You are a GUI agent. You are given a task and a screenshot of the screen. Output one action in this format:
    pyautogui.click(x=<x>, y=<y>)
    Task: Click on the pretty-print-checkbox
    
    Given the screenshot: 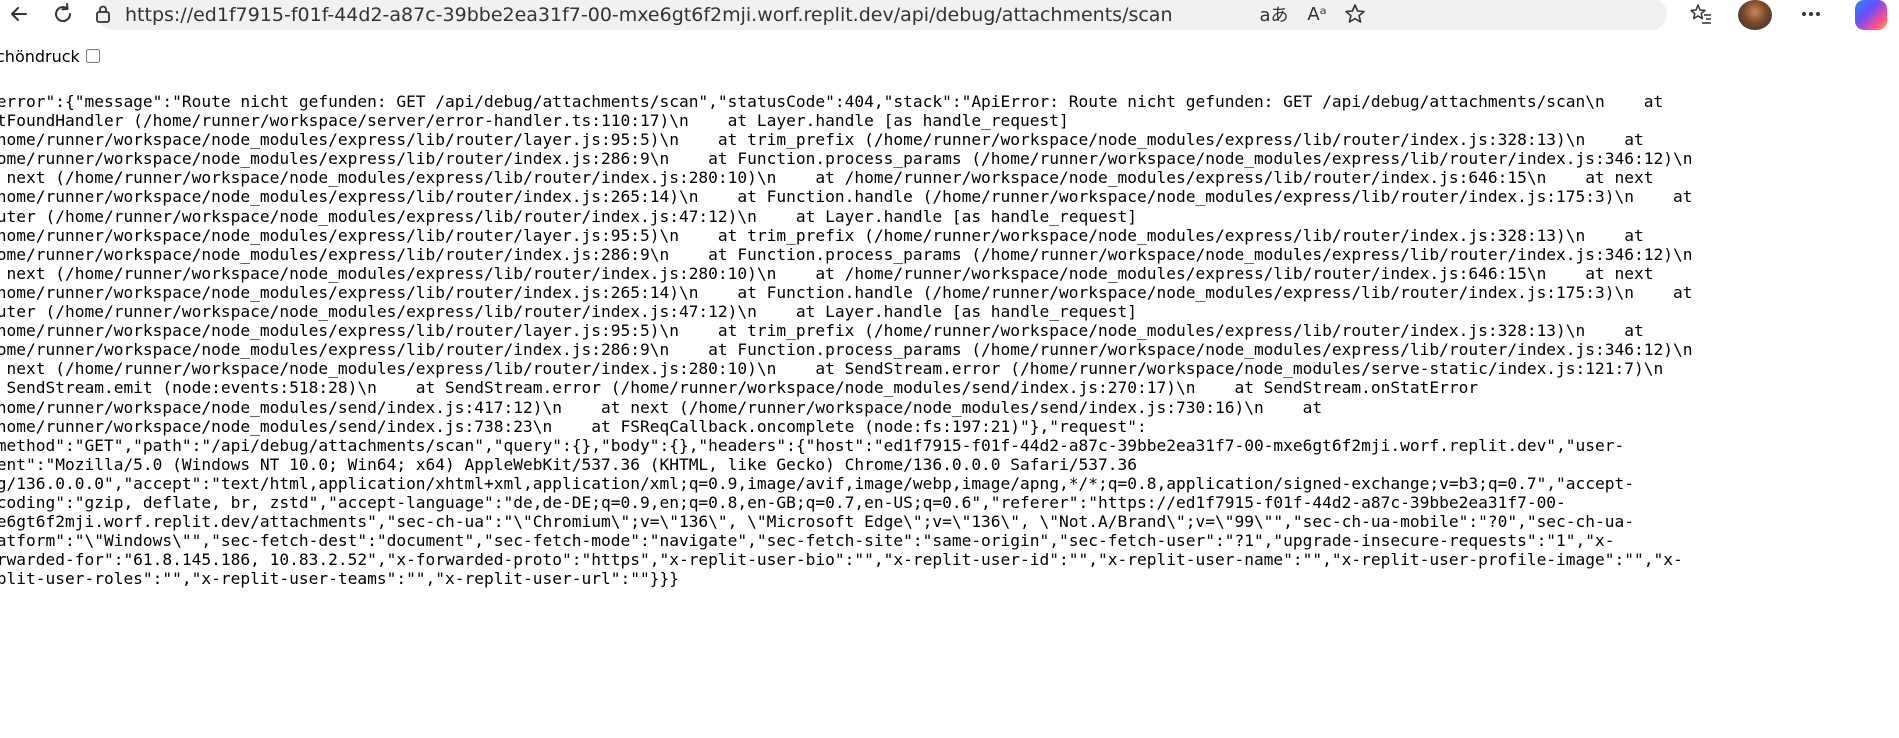 What is the action you would take?
    pyautogui.click(x=92, y=56)
    